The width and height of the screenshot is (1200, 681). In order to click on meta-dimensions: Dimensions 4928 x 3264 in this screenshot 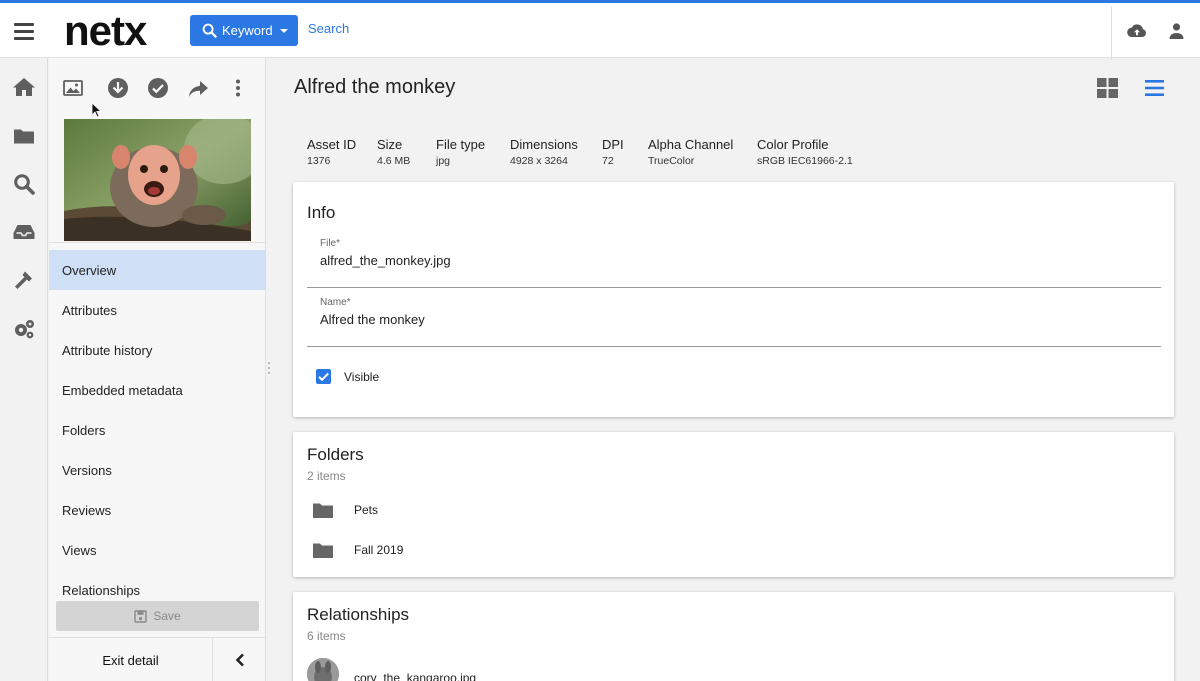, I will do `click(544, 152)`.